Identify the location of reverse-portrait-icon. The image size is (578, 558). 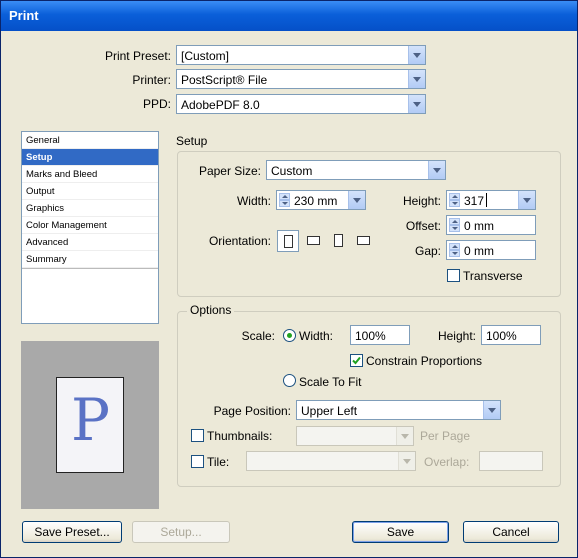
(338, 240).